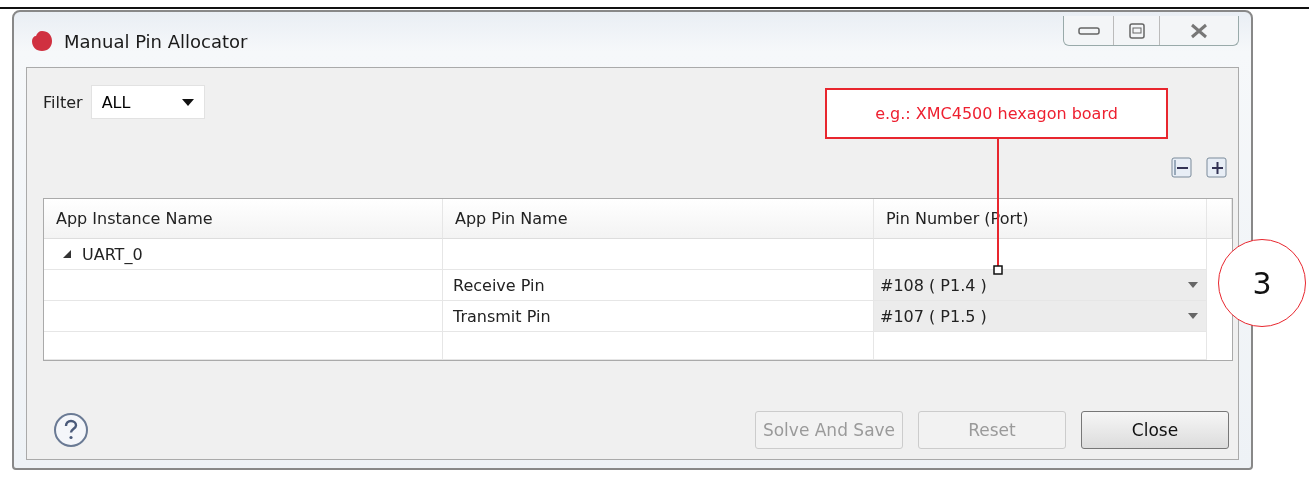 The height and width of the screenshot is (483, 1309). Describe the element at coordinates (1181, 167) in the screenshot. I see `collapse-all-icon` at that location.